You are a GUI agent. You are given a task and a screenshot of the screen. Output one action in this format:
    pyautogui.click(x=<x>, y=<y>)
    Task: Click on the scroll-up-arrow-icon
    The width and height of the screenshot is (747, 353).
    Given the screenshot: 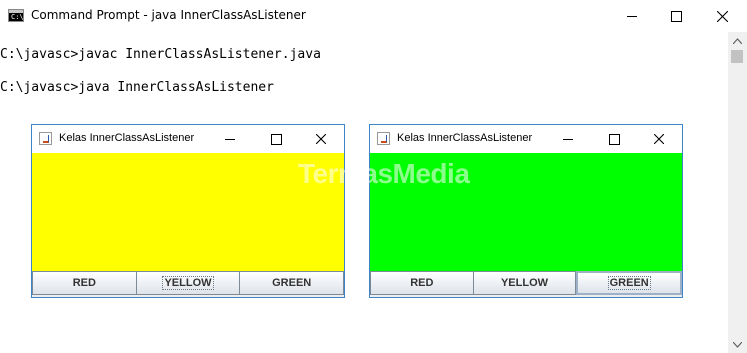 What is the action you would take?
    pyautogui.click(x=737, y=40)
    